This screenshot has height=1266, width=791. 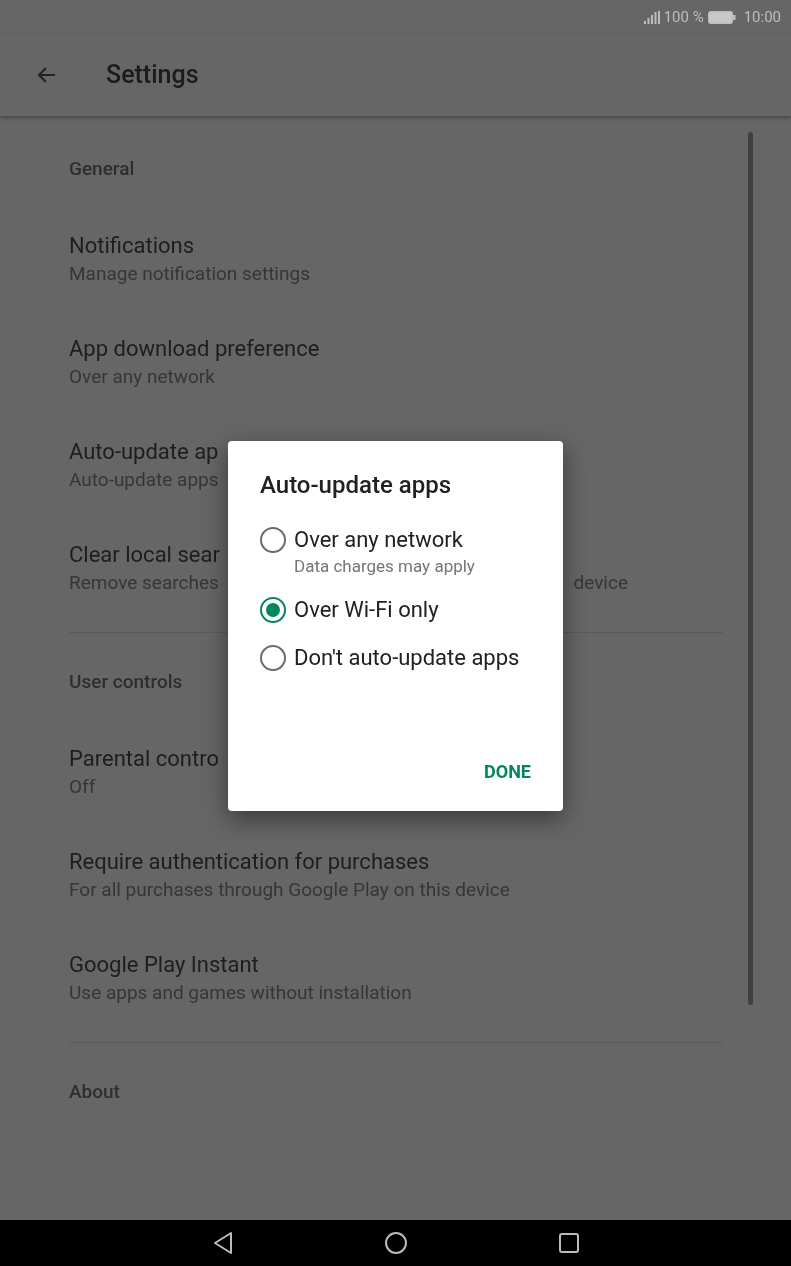 I want to click on option-label: Don't auto-update apps, so click(x=407, y=658).